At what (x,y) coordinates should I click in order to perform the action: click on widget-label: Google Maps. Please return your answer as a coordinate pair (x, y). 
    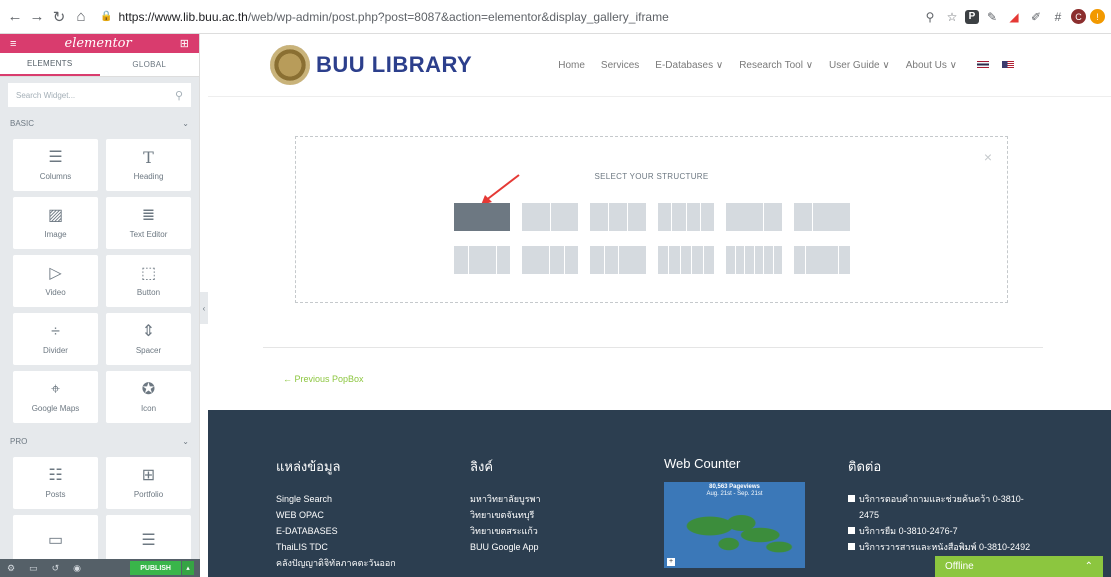
    Looking at the image, I should click on (55, 408).